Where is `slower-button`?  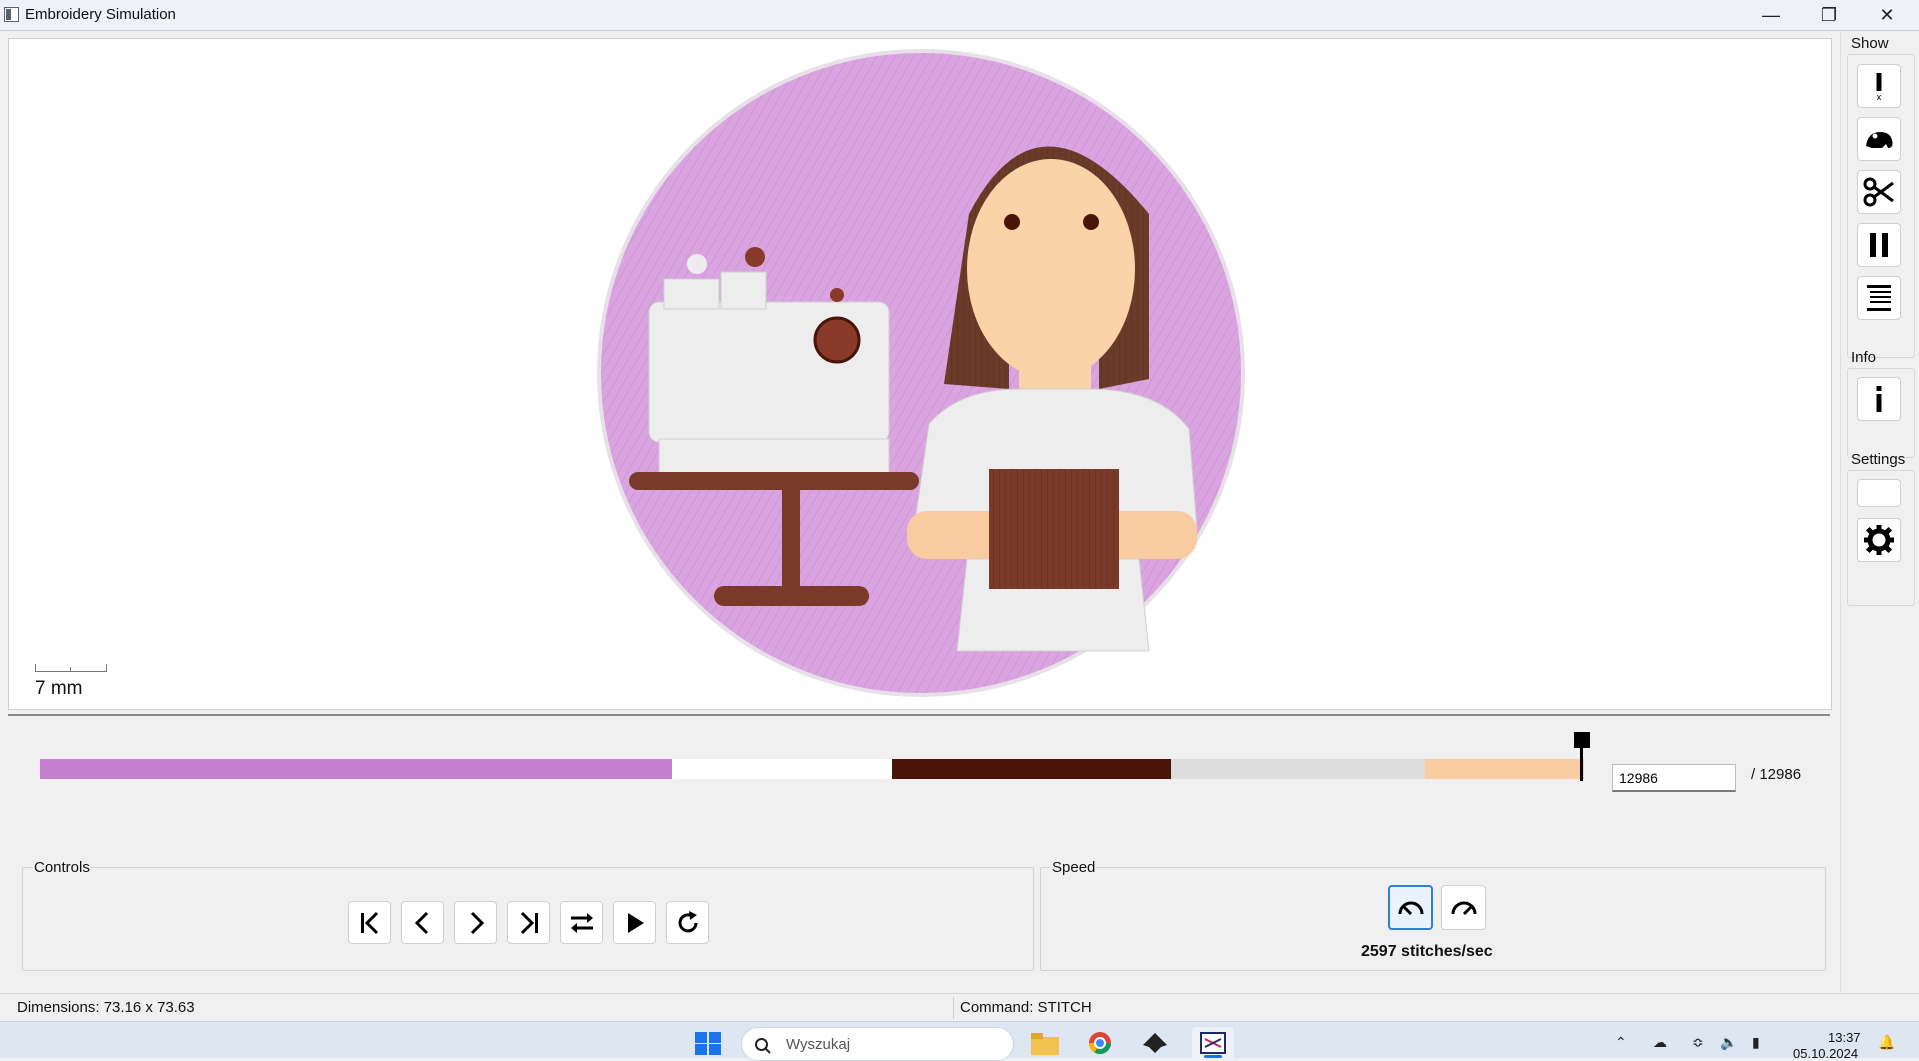 slower-button is located at coordinates (1410, 907).